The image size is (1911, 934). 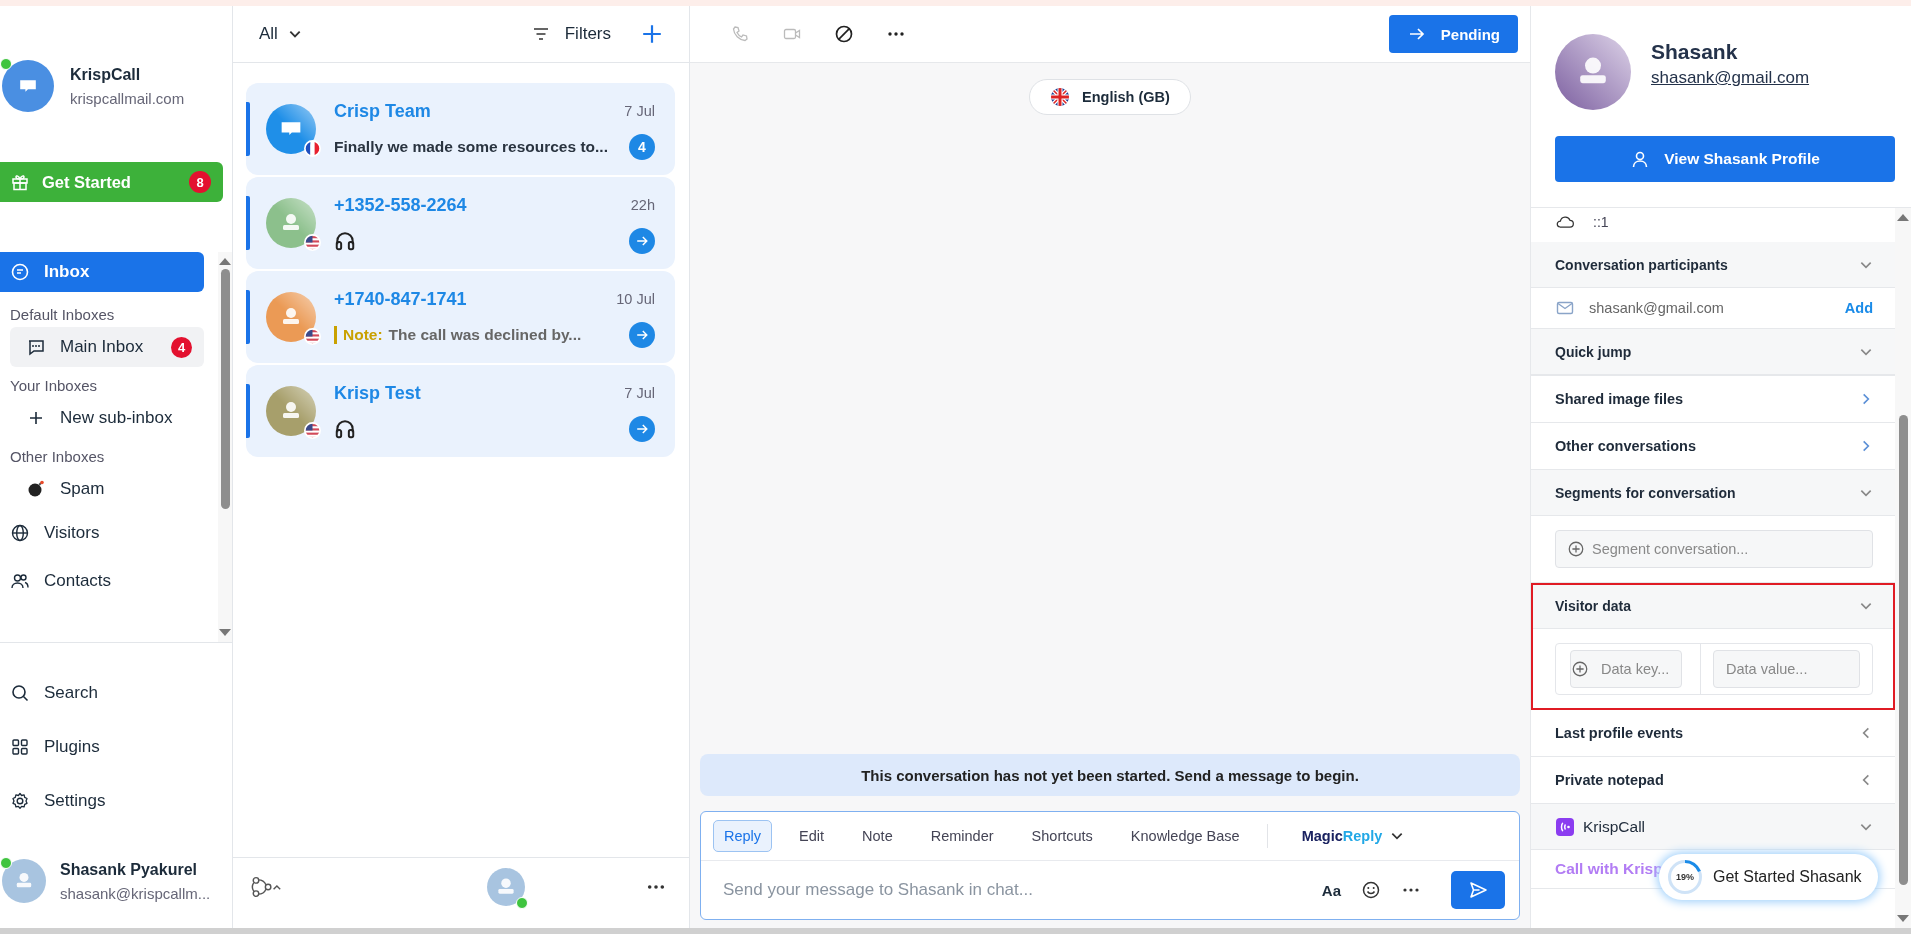 I want to click on section-header: Segments for conversation, so click(x=1713, y=493).